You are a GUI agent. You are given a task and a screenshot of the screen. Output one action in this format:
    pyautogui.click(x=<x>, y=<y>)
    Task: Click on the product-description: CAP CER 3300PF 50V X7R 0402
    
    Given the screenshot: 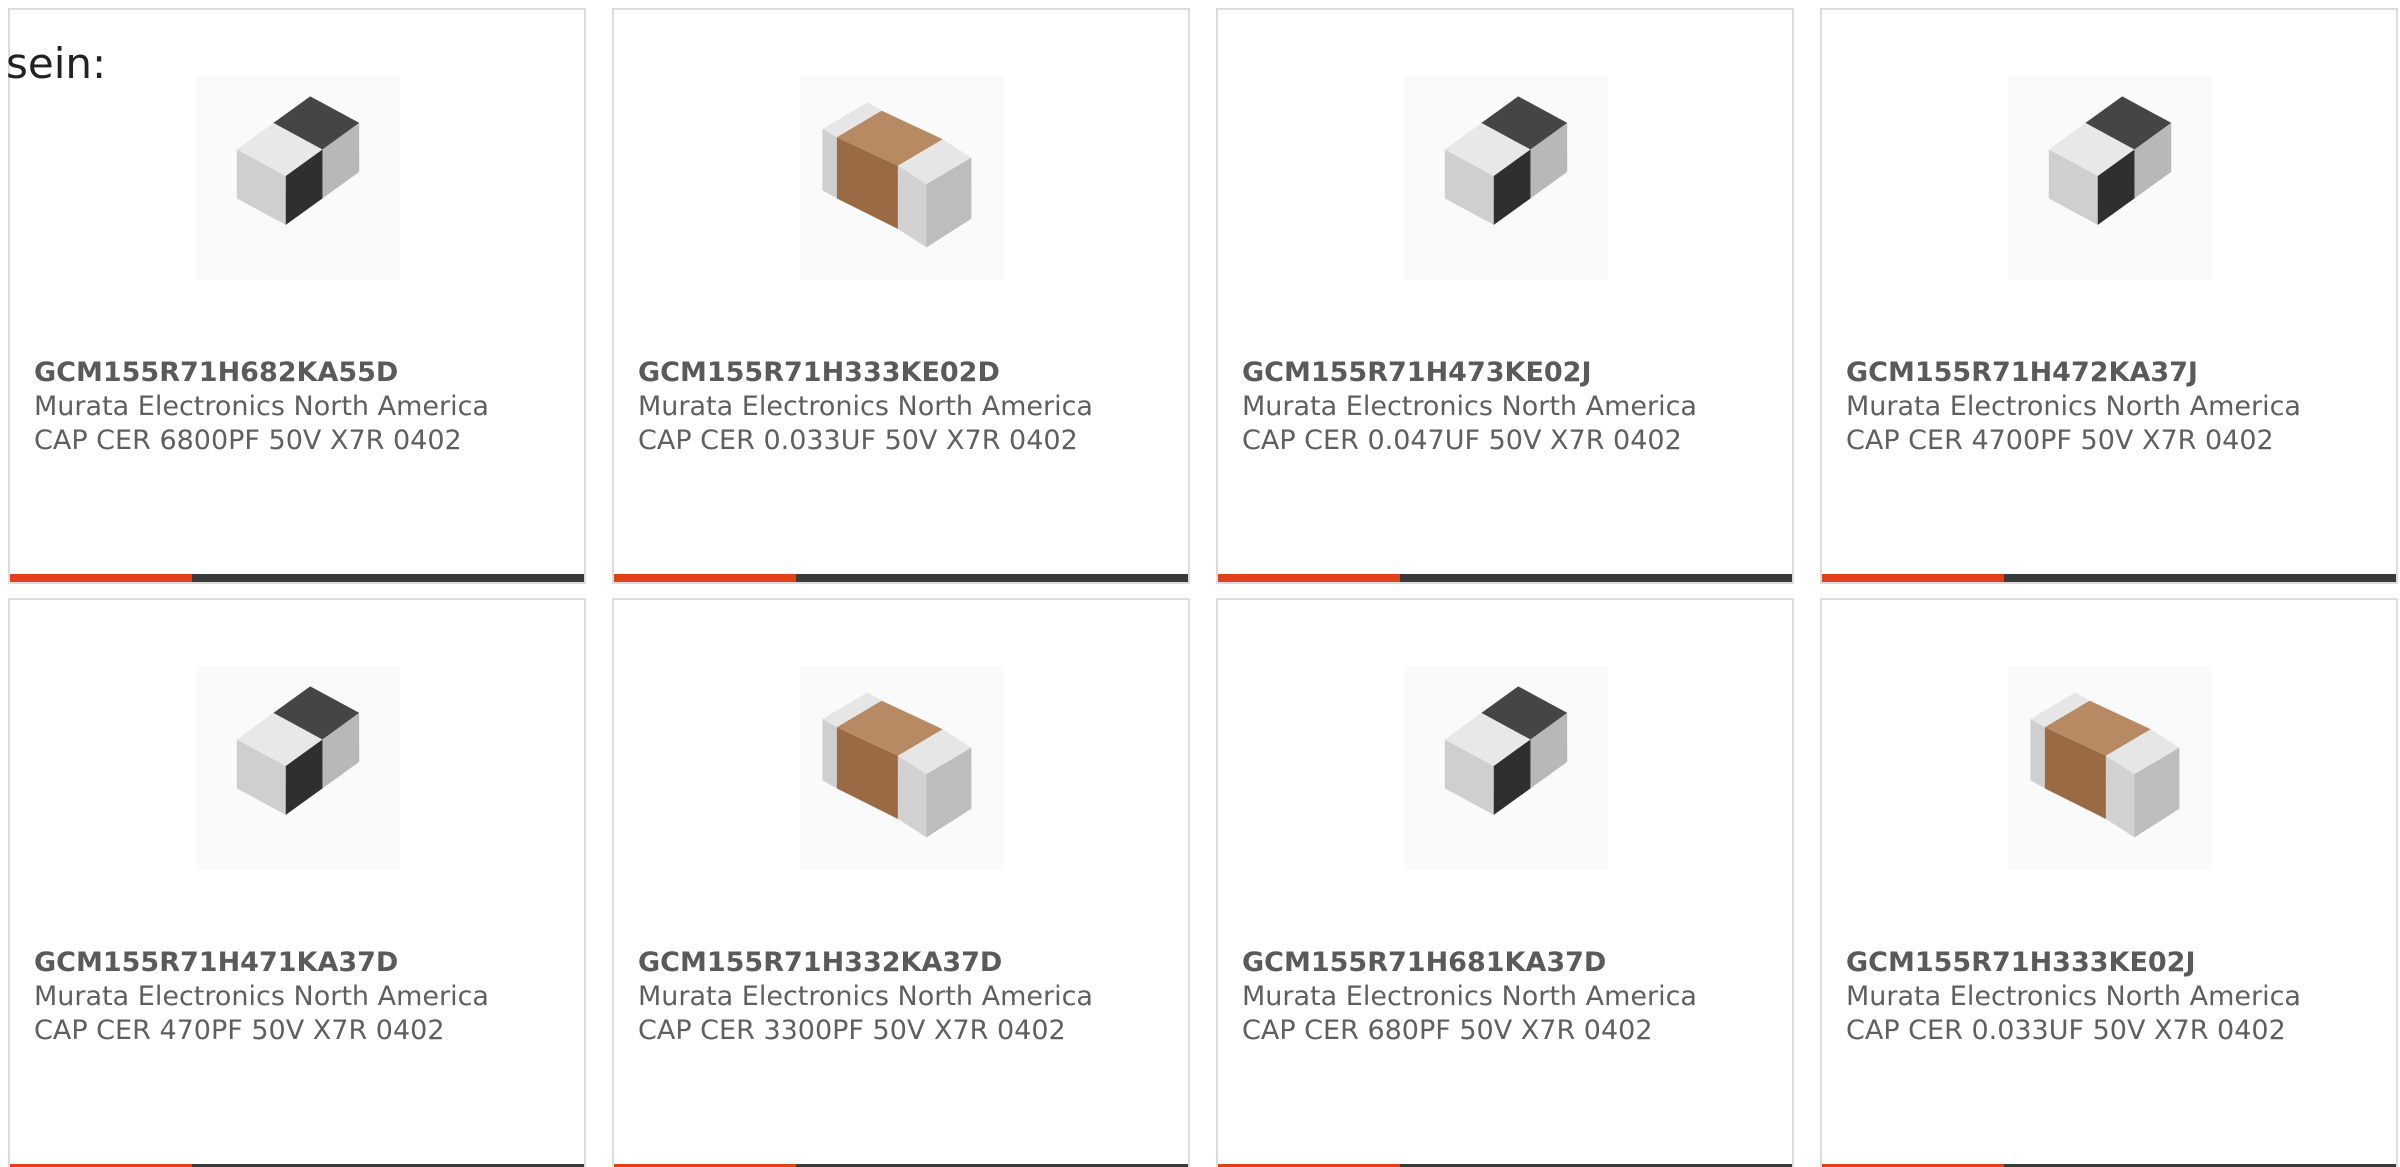 What is the action you would take?
    pyautogui.click(x=852, y=1030)
    